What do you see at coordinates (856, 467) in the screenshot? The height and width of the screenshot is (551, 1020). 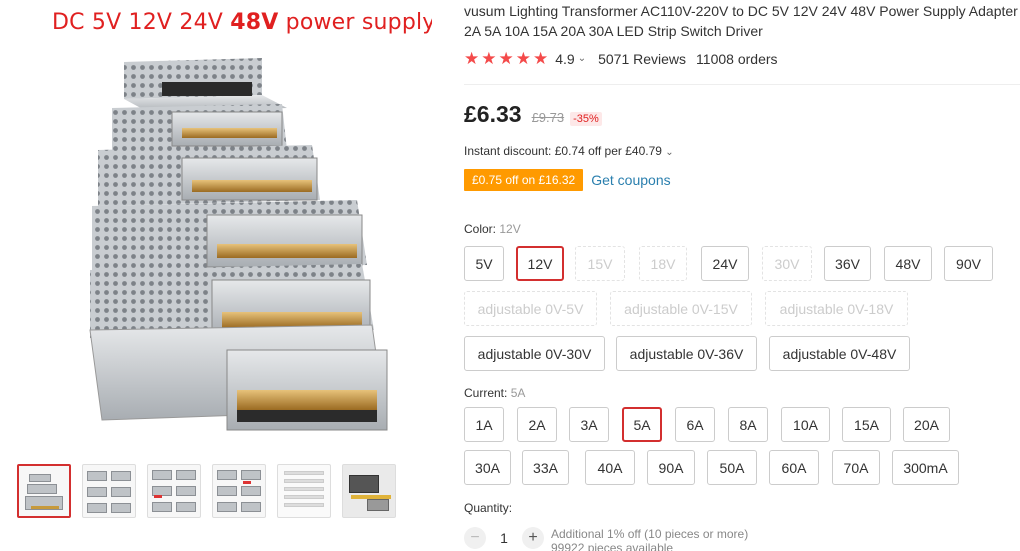 I see `current-option-chip: 70A` at bounding box center [856, 467].